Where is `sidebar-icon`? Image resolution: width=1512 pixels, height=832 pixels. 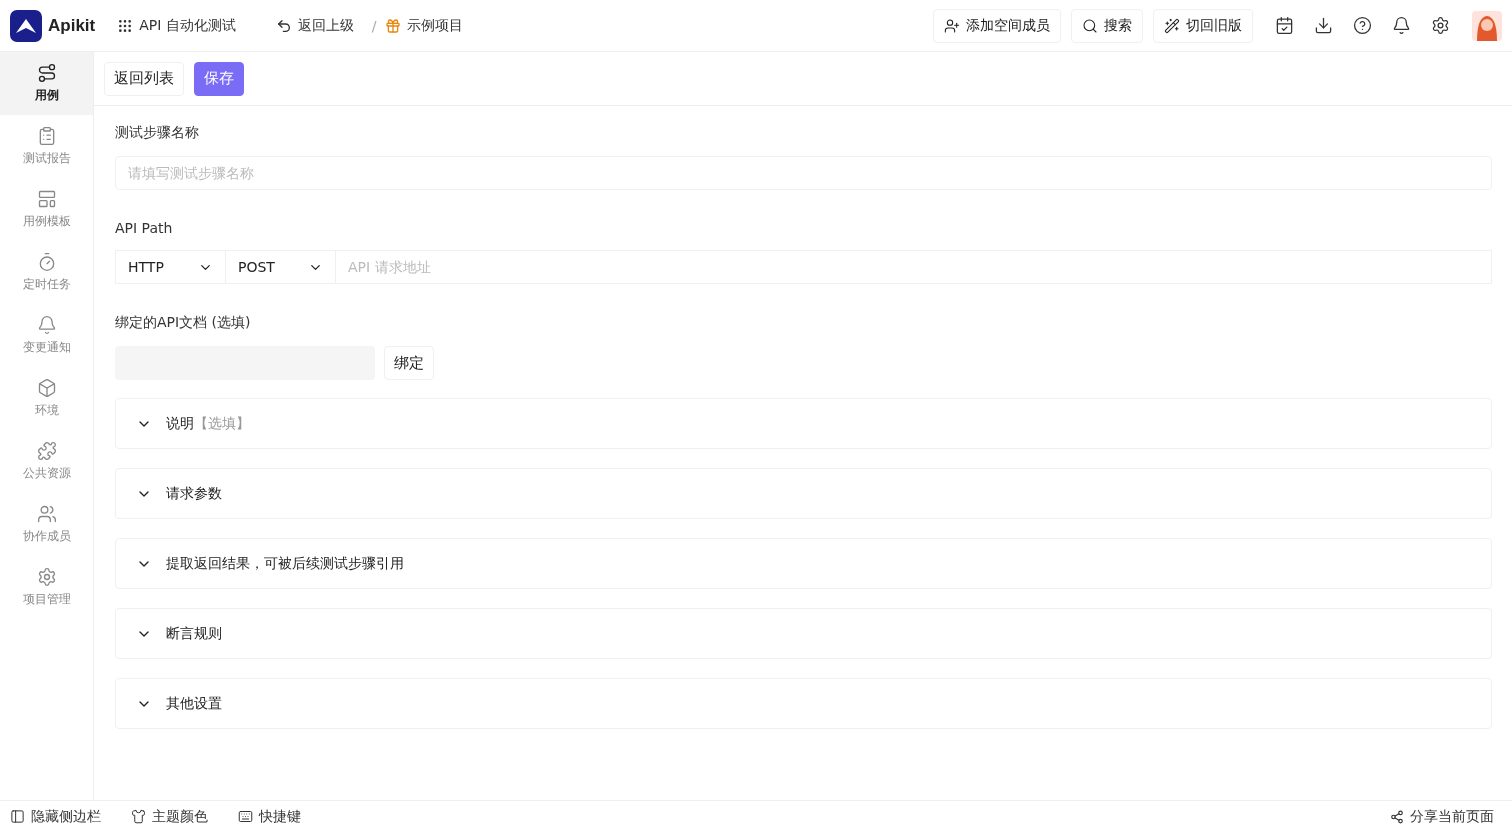 sidebar-icon is located at coordinates (17, 816).